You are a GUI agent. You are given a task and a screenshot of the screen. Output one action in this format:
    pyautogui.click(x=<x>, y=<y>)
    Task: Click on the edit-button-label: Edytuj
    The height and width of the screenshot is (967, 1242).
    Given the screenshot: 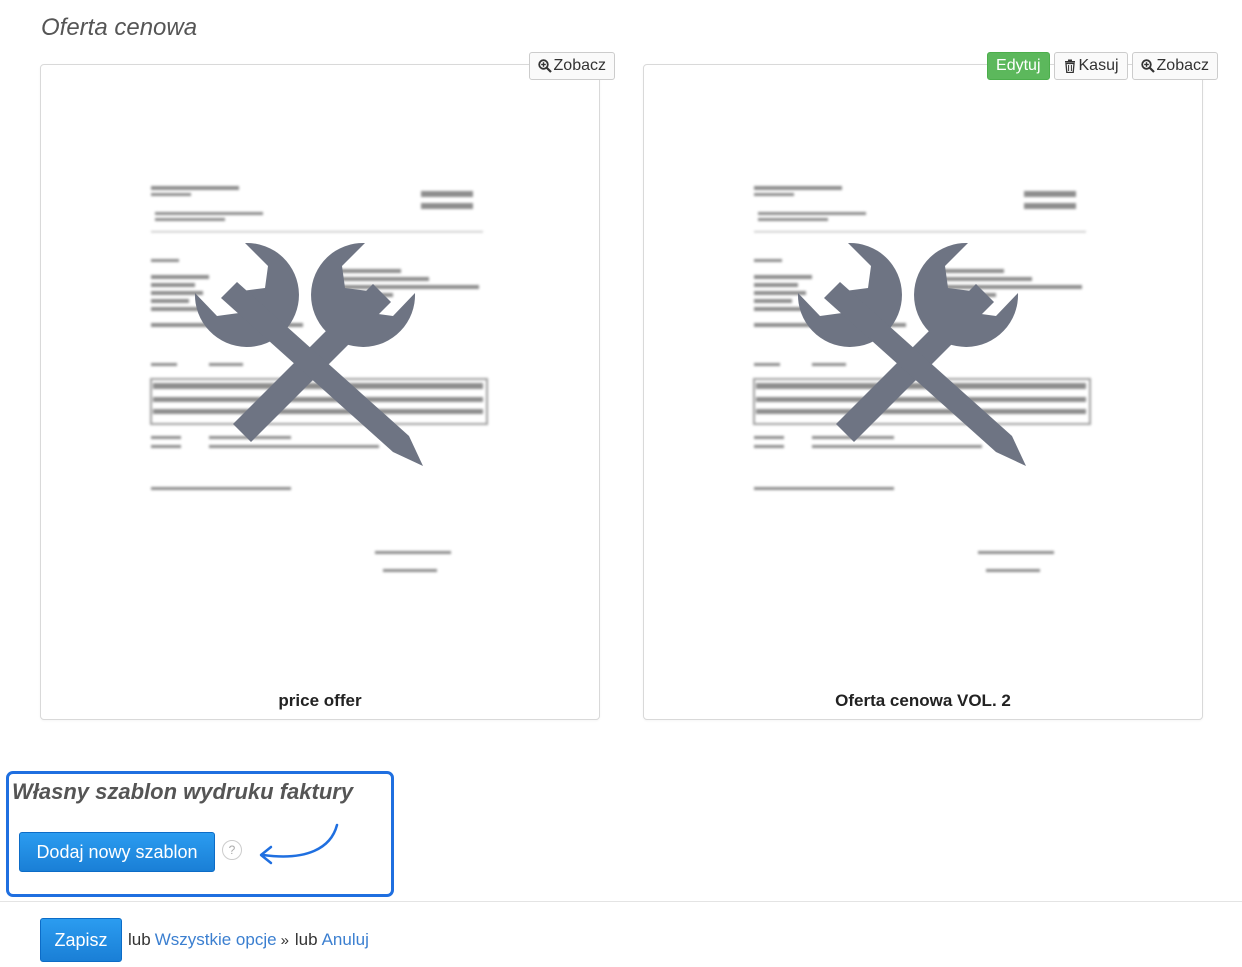 What is the action you would take?
    pyautogui.click(x=1018, y=65)
    